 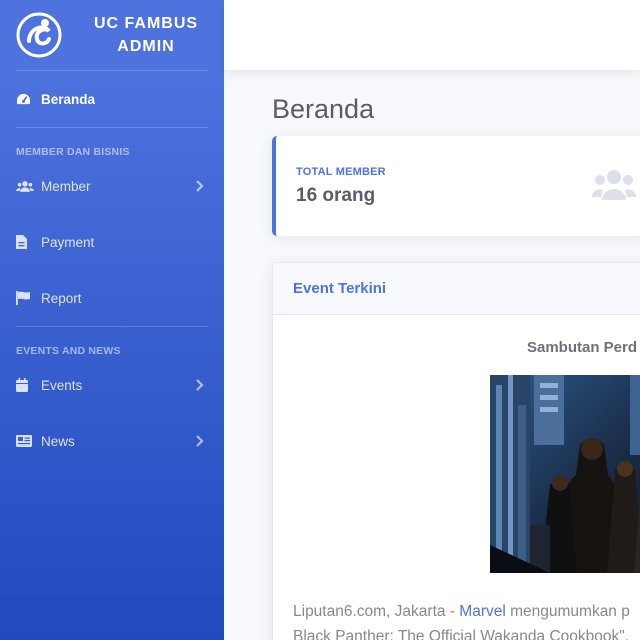 I want to click on stat-value: 16 orang, so click(x=336, y=195).